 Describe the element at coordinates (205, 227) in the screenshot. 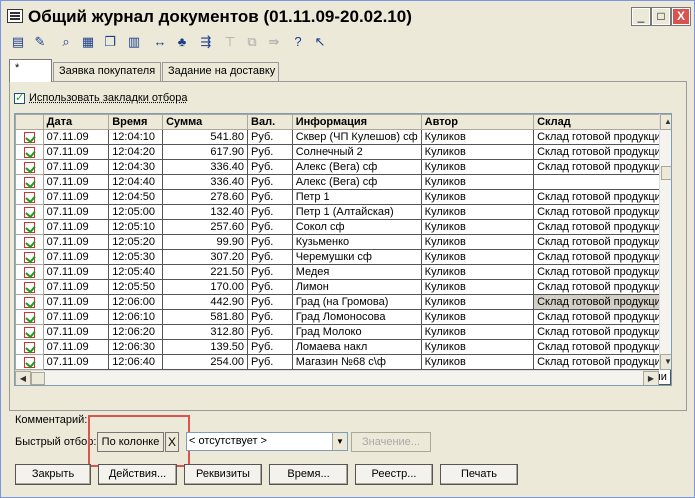

I see `sum-cell: 257.60` at that location.